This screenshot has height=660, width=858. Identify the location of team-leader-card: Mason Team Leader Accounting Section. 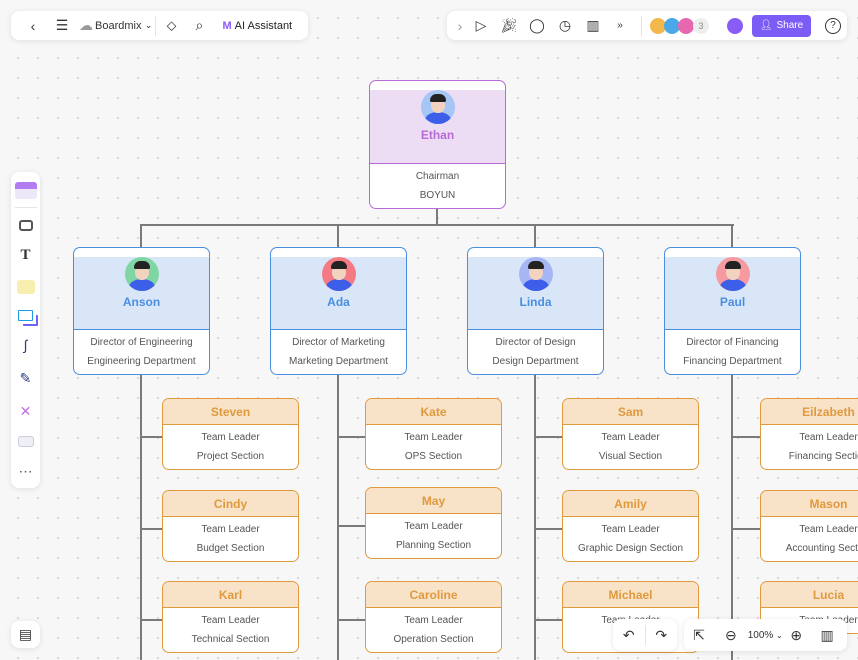
(809, 526).